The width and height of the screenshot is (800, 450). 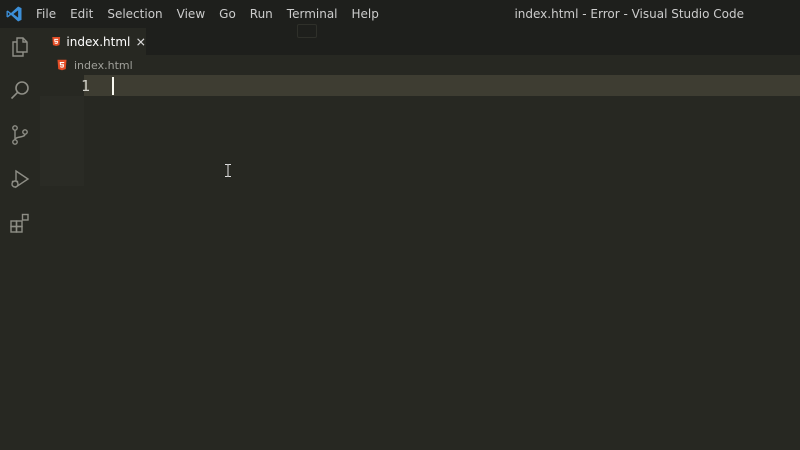 I want to click on current-line-highlight, so click(x=442, y=85).